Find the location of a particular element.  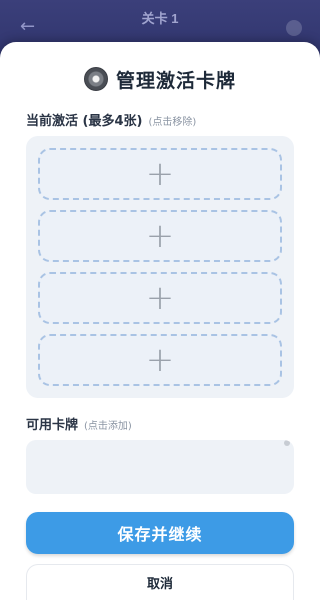

modal-title: 管理激活卡牌 is located at coordinates (175, 80).